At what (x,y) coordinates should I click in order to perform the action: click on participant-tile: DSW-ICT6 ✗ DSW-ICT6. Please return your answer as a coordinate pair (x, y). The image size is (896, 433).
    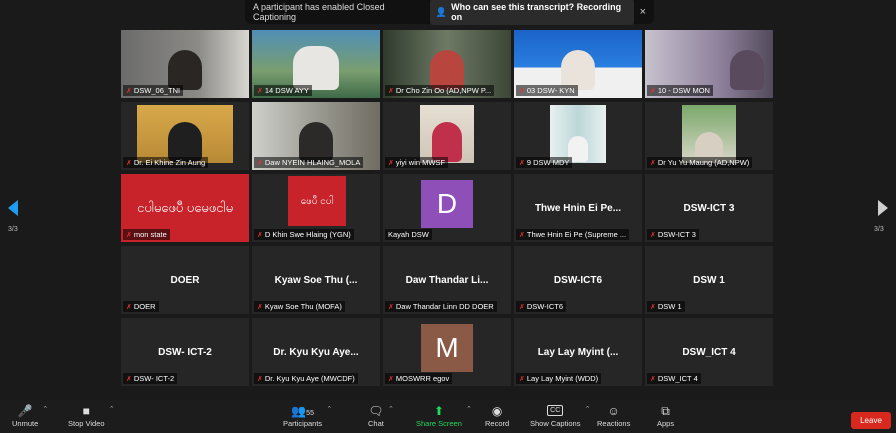
    Looking at the image, I should click on (578, 280).